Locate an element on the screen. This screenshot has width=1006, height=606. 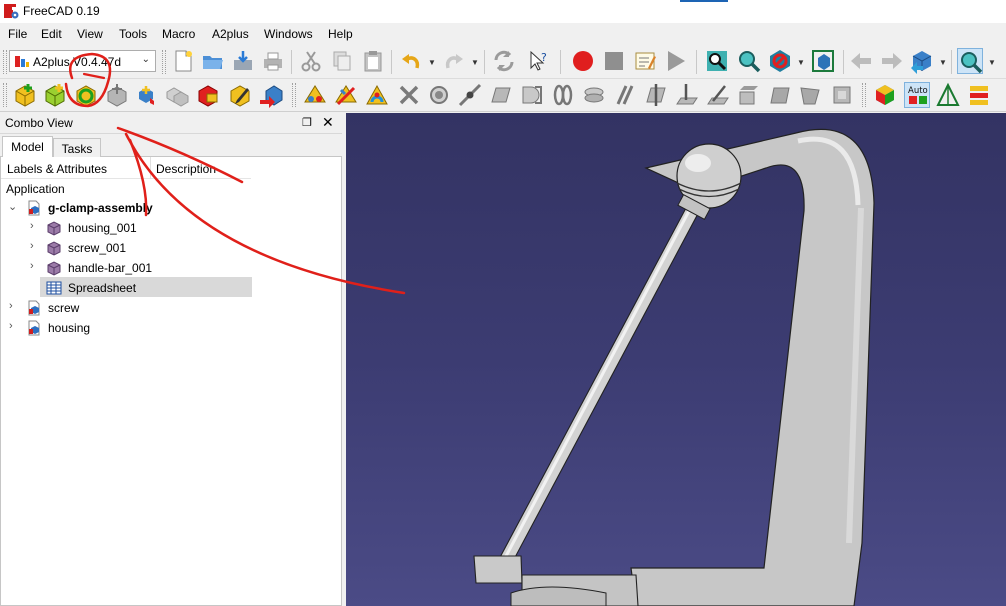
edit-part-icon is located at coordinates (208, 95).